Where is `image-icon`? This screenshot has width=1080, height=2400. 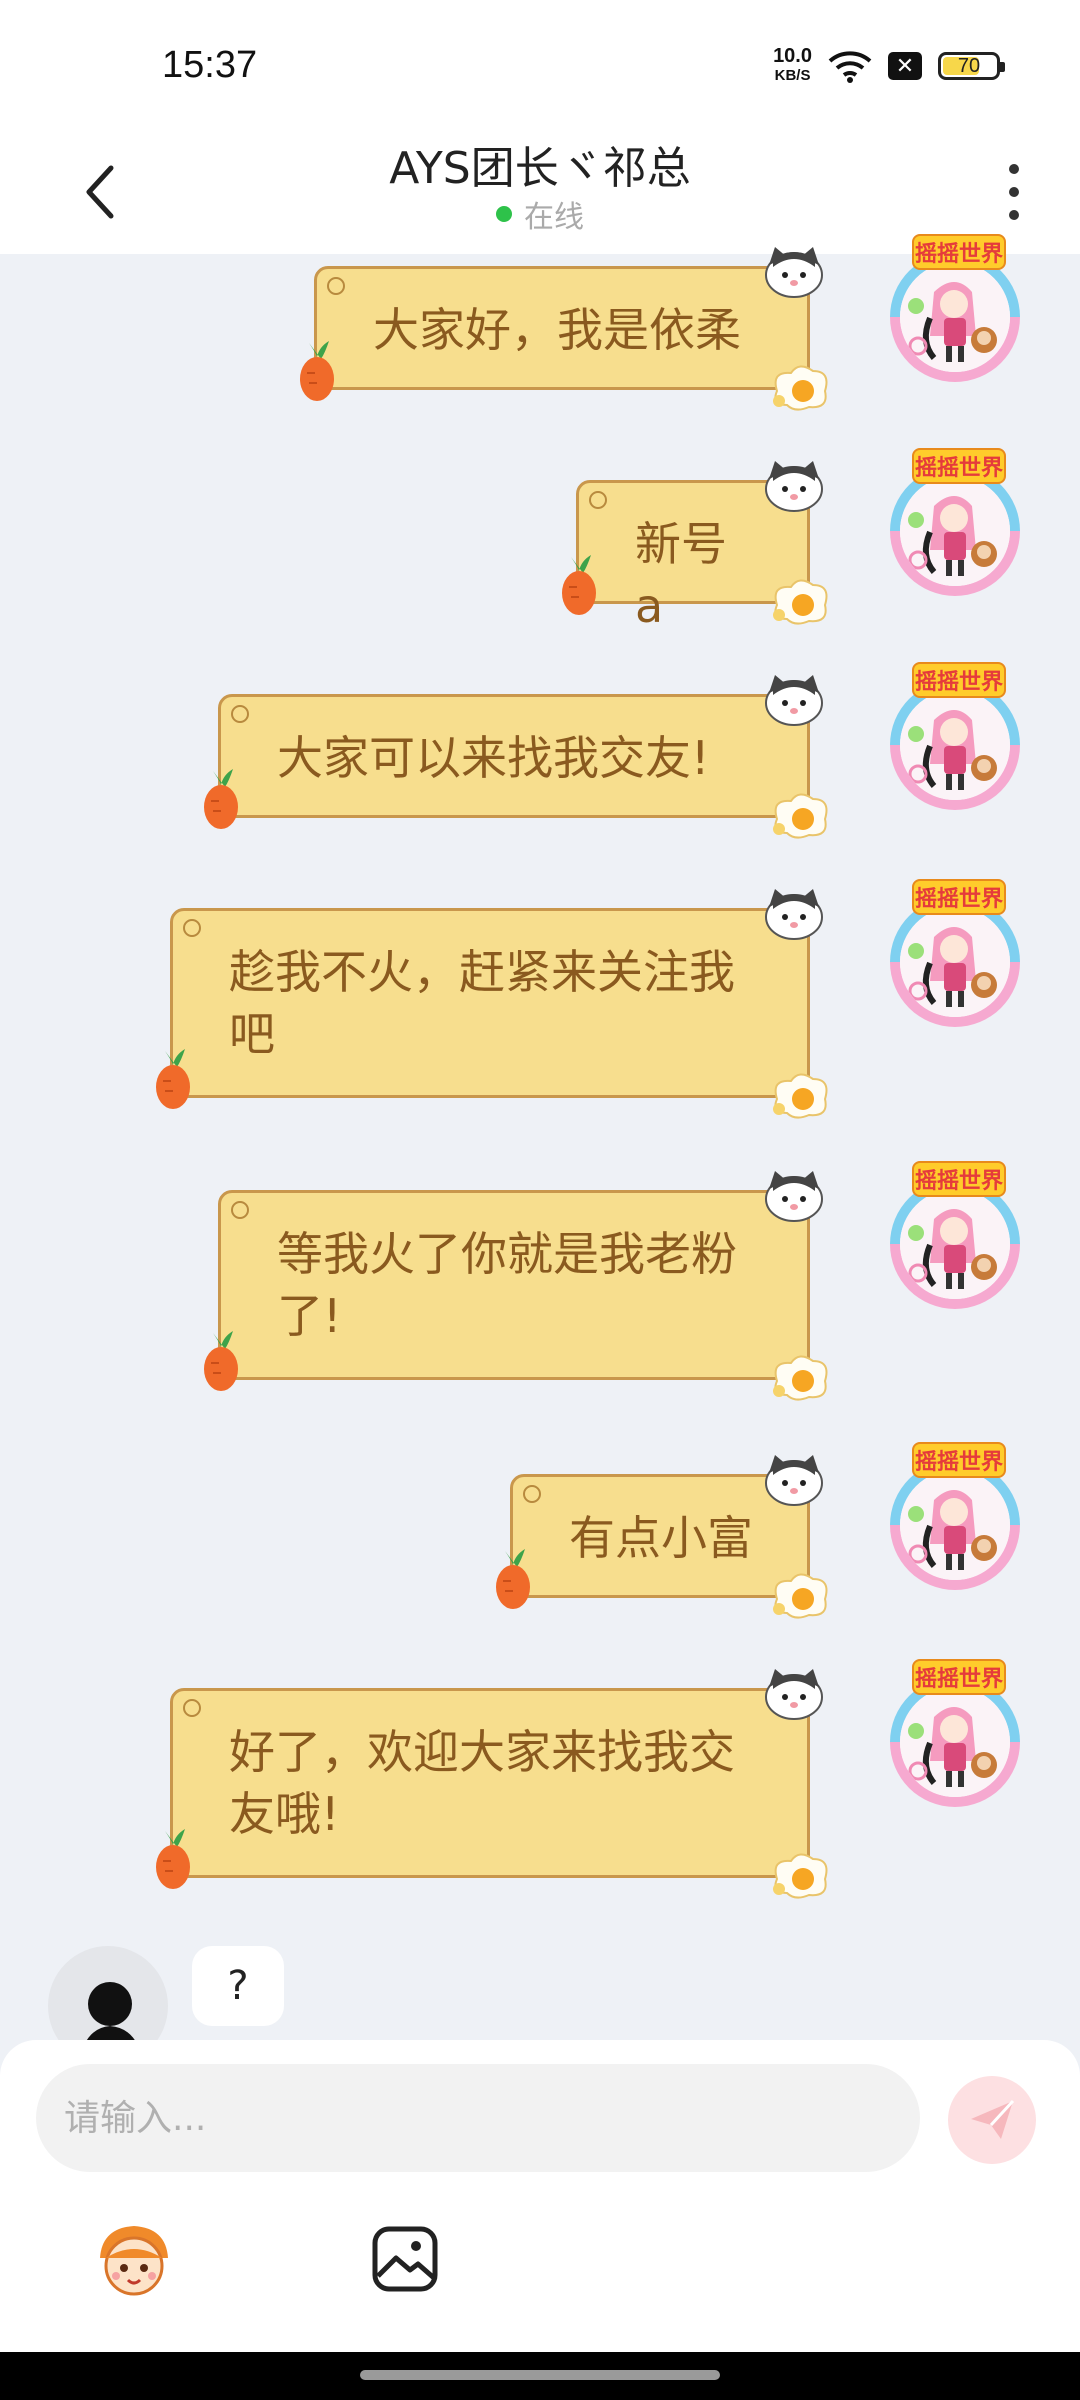 image-icon is located at coordinates (405, 2259).